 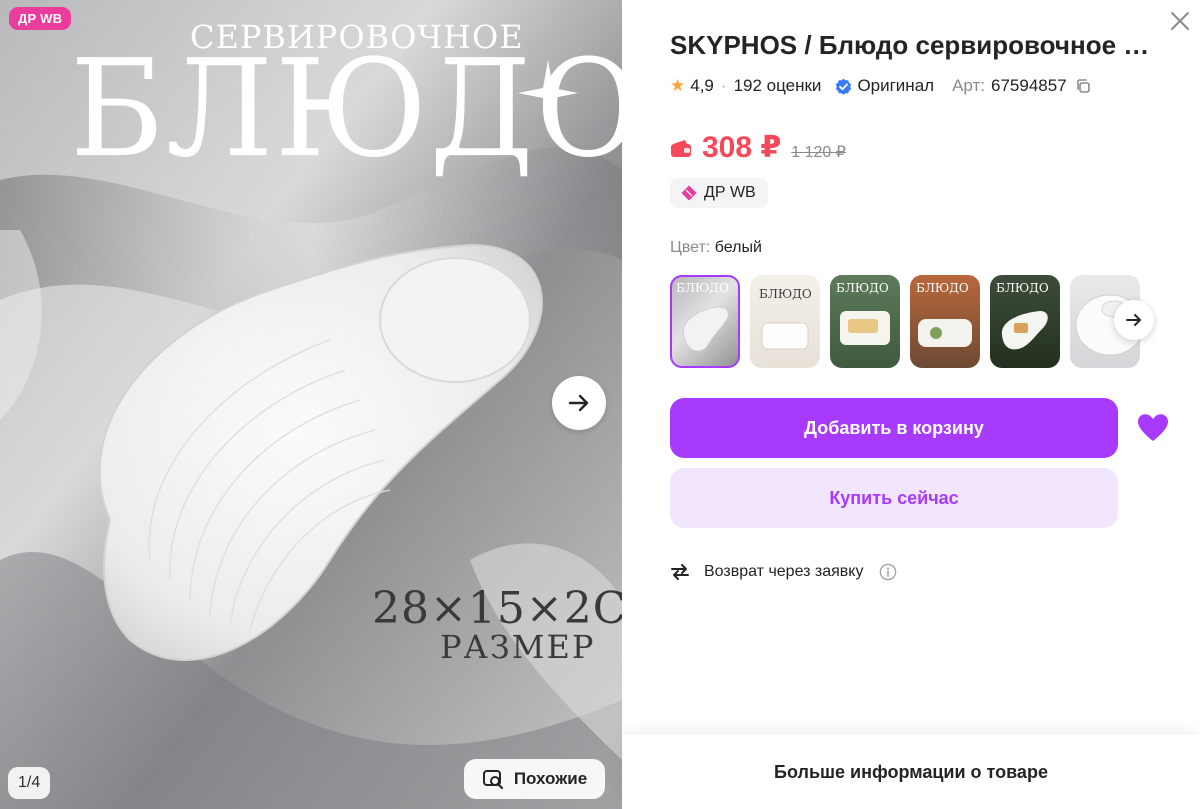 What do you see at coordinates (778, 86) in the screenshot?
I see `reviews-count-link: 192 оценки` at bounding box center [778, 86].